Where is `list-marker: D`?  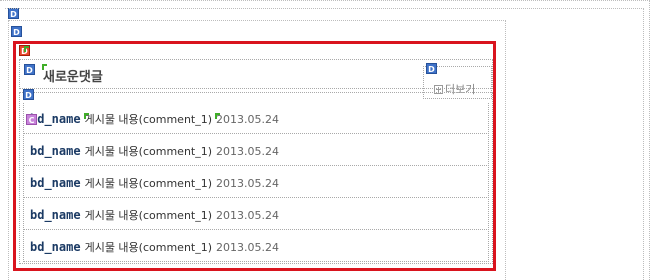
list-marker: D is located at coordinates (28, 94).